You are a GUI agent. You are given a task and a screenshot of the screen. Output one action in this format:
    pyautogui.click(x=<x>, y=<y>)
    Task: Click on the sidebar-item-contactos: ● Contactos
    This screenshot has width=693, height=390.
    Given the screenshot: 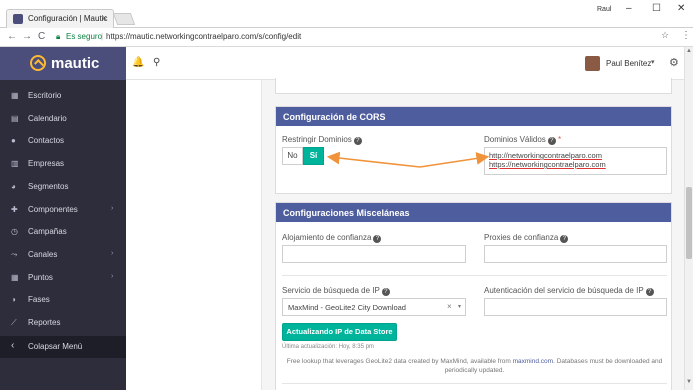 What is the action you would take?
    pyautogui.click(x=63, y=141)
    